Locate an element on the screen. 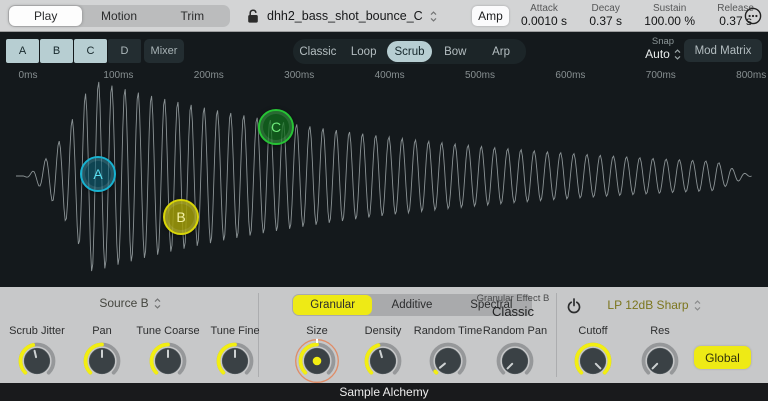  random-time-knob is located at coordinates (448, 361).